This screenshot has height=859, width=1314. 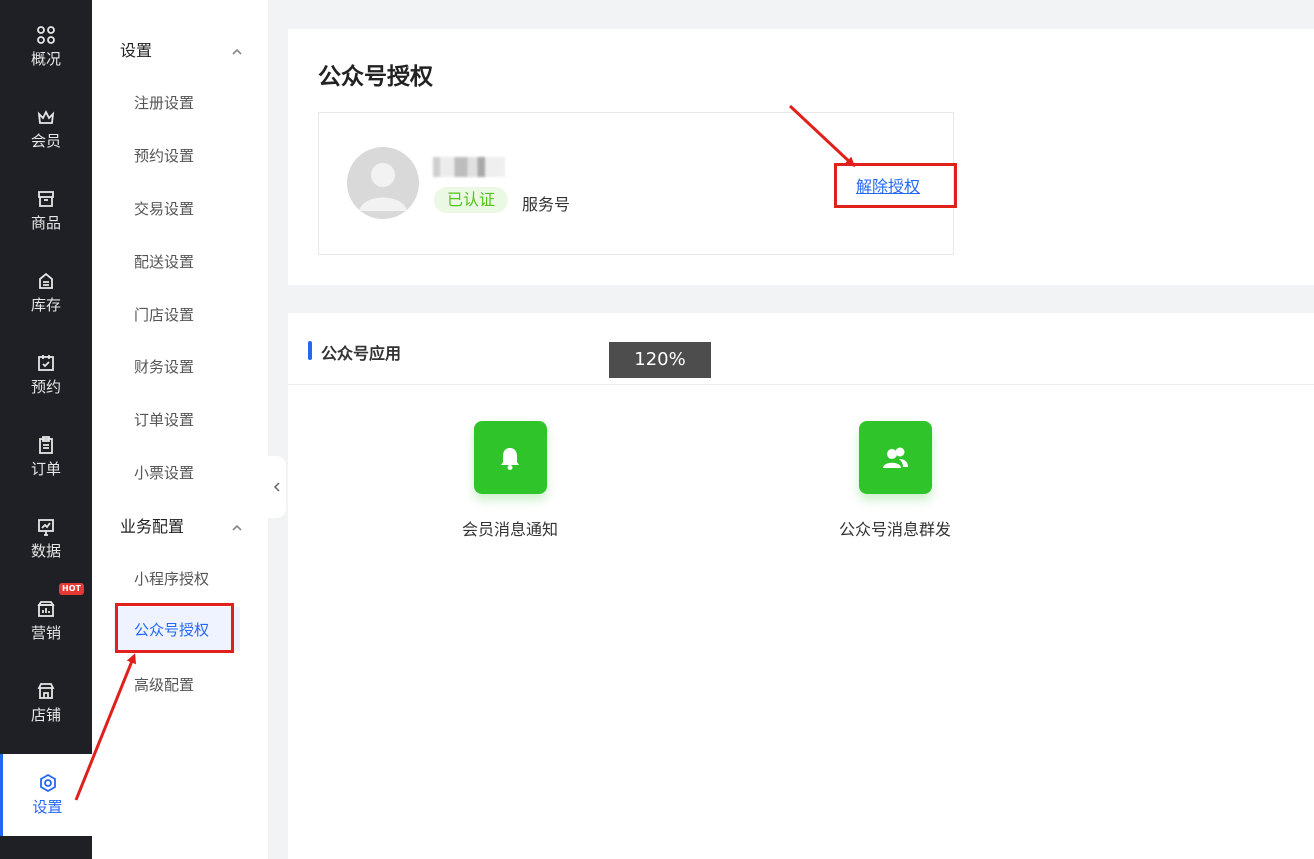 I want to click on menu-item-label: 交易设置, so click(x=164, y=208).